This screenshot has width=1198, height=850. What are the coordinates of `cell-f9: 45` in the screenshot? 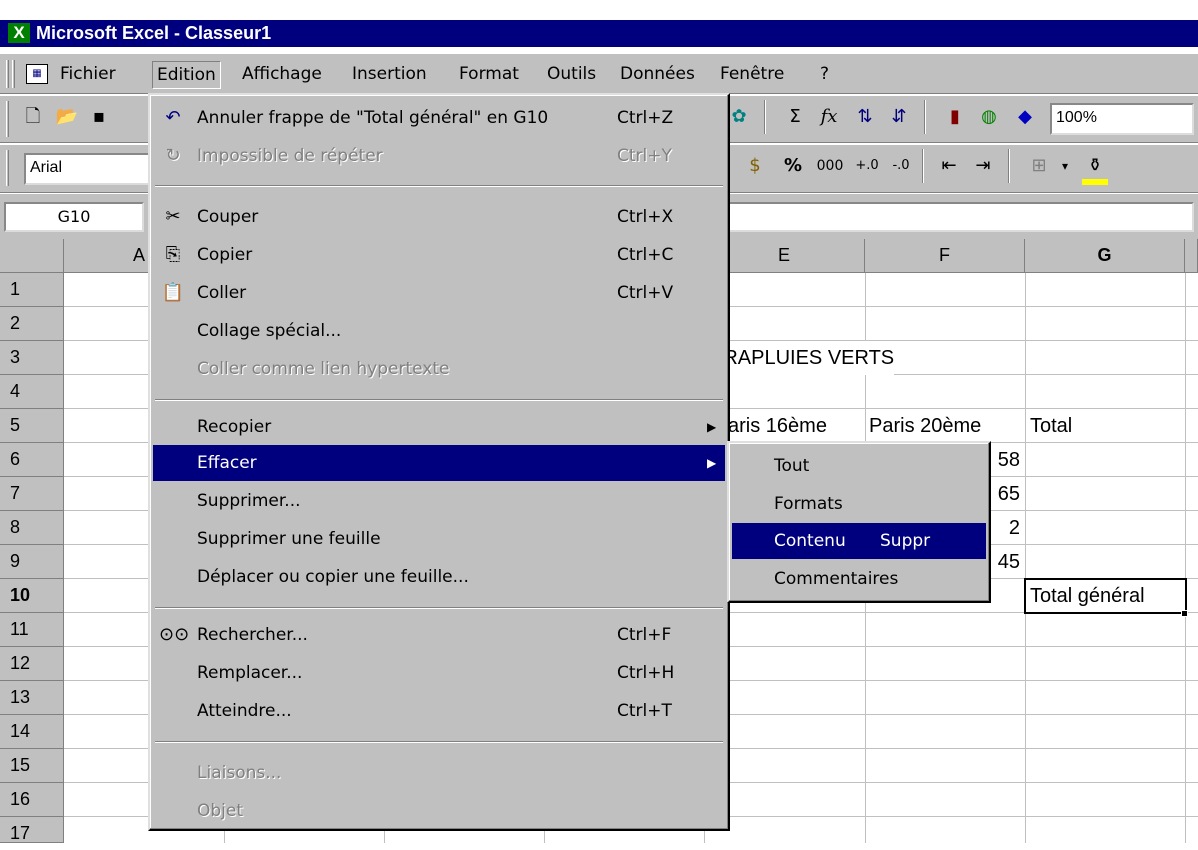 It's located at (1005, 562).